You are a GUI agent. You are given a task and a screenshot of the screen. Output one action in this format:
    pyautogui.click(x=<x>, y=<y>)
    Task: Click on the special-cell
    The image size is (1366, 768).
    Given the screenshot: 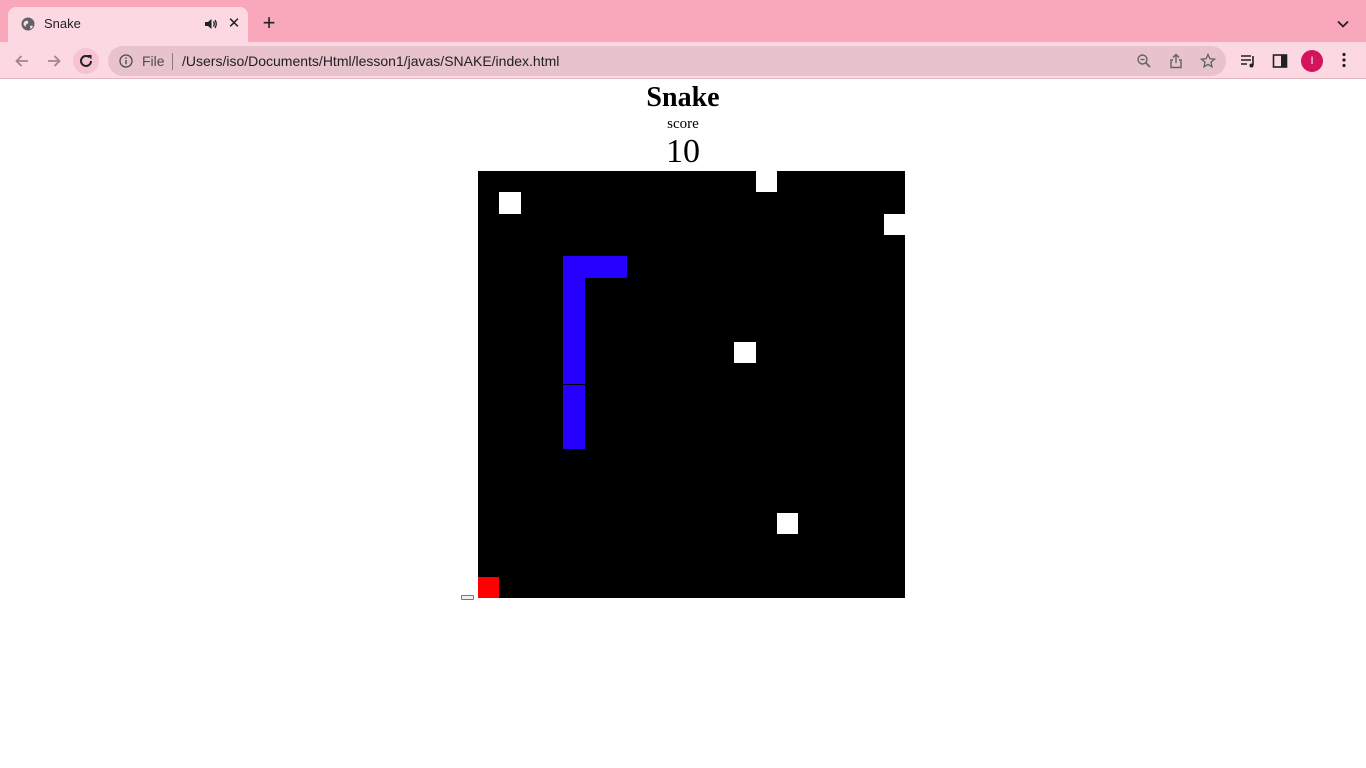 What is the action you would take?
    pyautogui.click(x=489, y=587)
    